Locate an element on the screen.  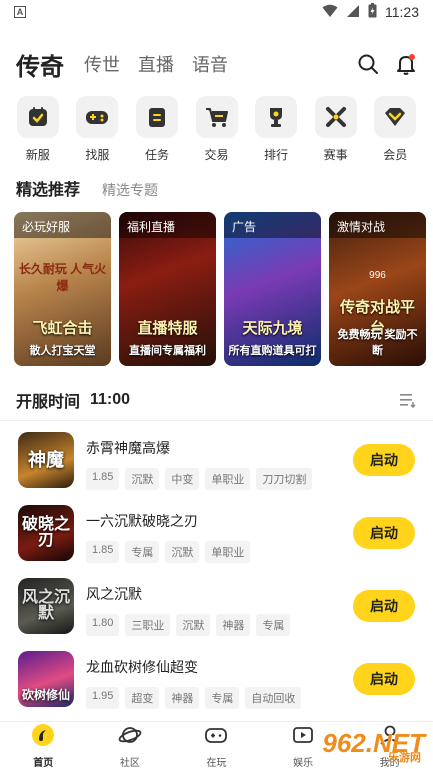
watermark-subtext: 乐游网 is located at coordinates (404, 758).